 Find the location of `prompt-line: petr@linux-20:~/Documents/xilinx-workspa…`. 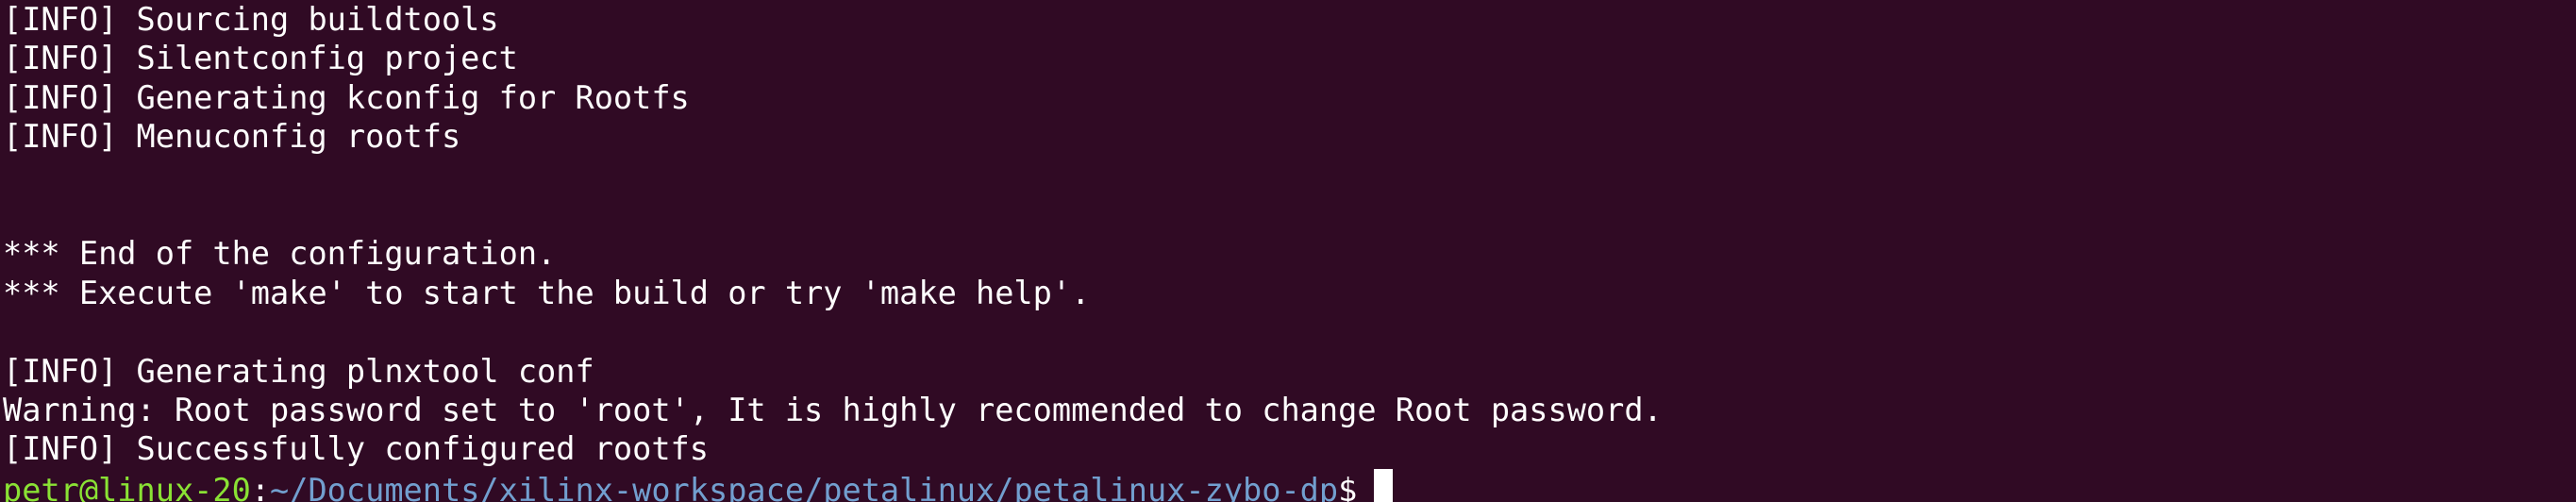

prompt-line: petr@linux-20:~/Documents/xilinx-workspa… is located at coordinates (1289, 485).